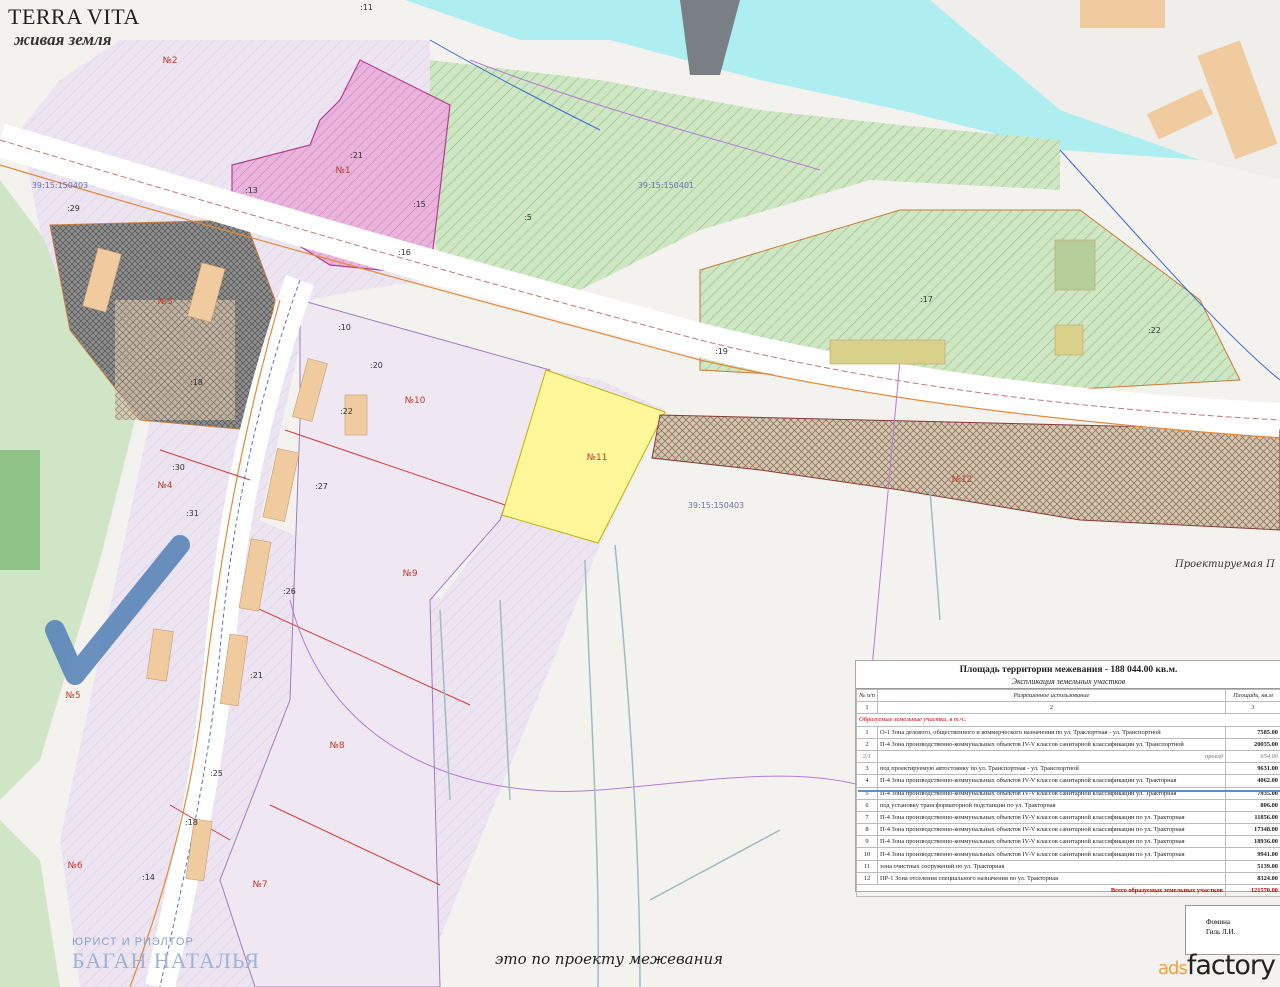  What do you see at coordinates (867, 781) in the screenshot?
I see `row-number: 4` at bounding box center [867, 781].